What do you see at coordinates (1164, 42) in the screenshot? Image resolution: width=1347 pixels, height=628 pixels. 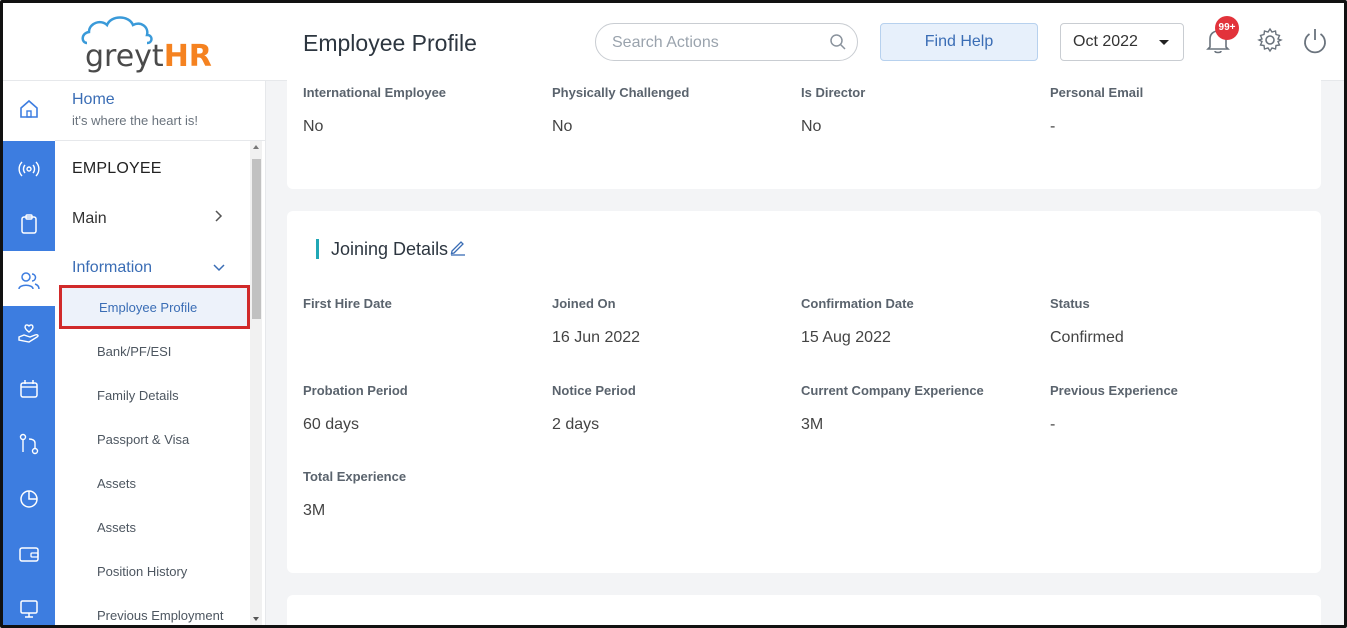 I see `caret-down-icon` at bounding box center [1164, 42].